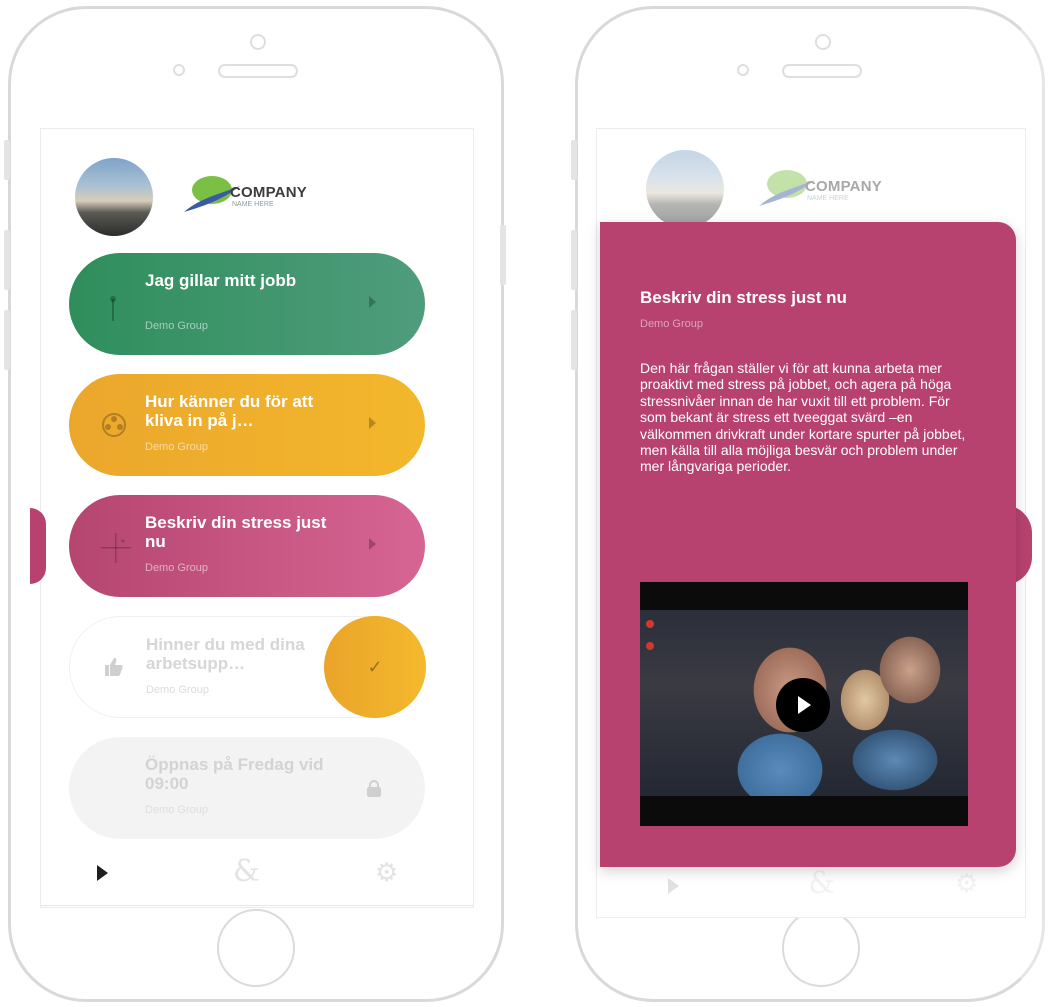 The width and height of the screenshot is (1053, 1007). Describe the element at coordinates (375, 667) in the screenshot. I see `check-icon: ✓` at that location.